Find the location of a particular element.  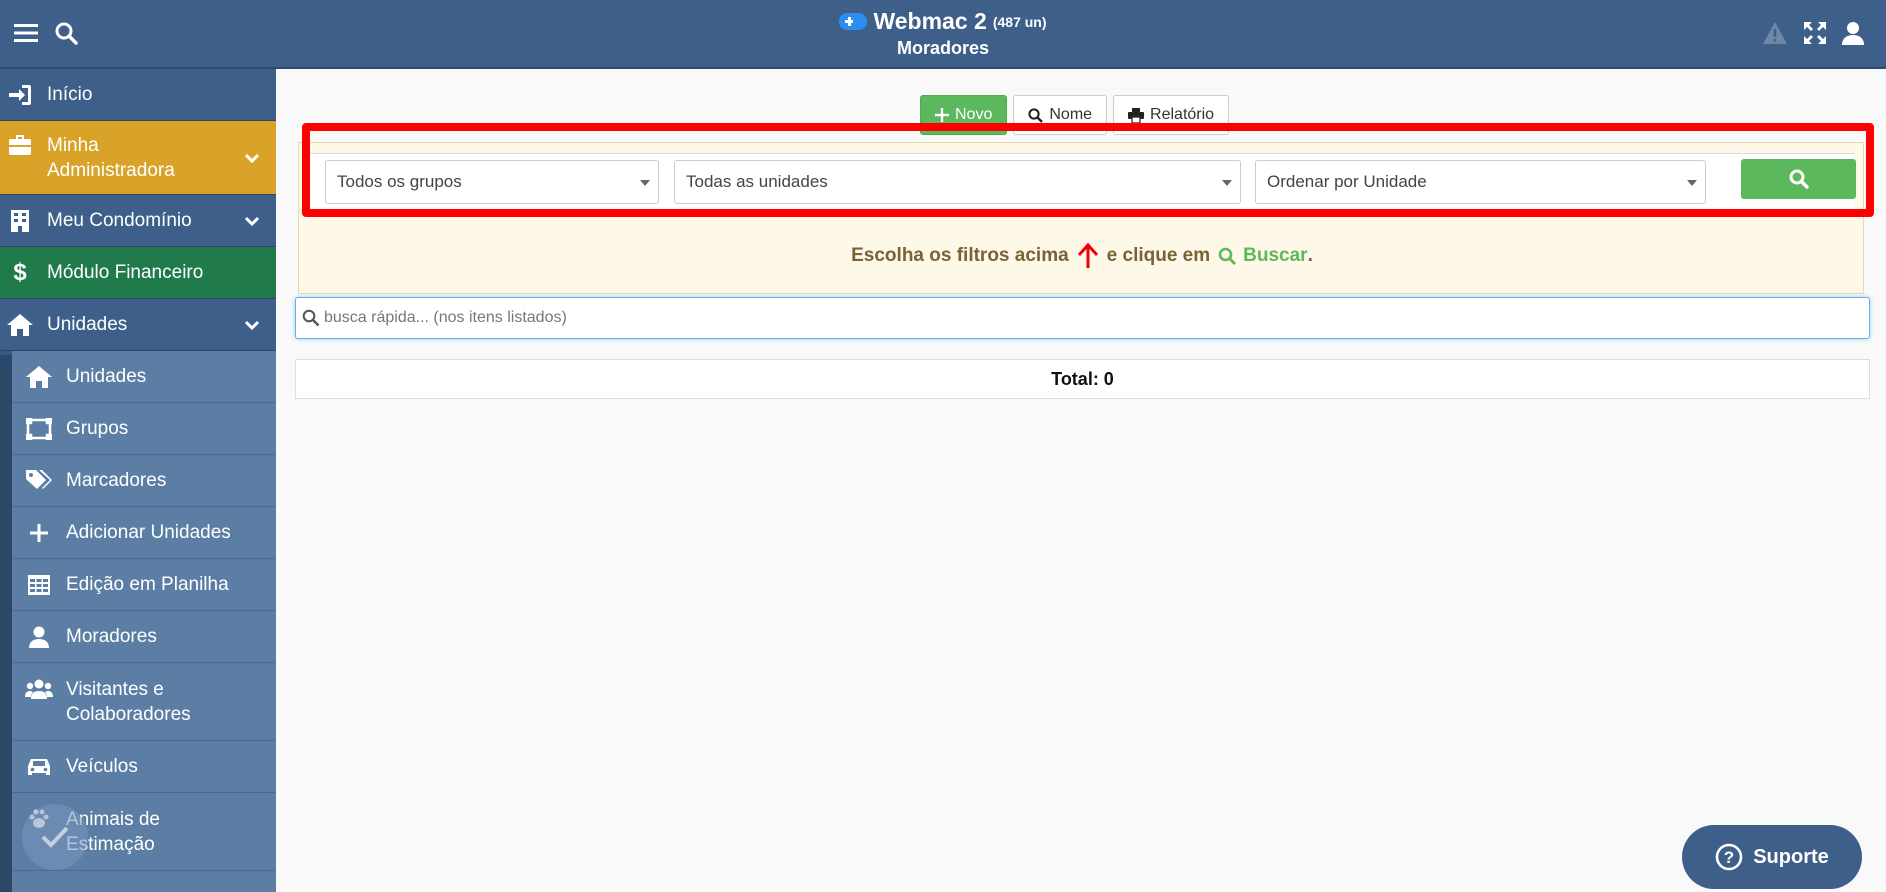

sidebar-subitem-veiculos: Veículos is located at coordinates (144, 767).